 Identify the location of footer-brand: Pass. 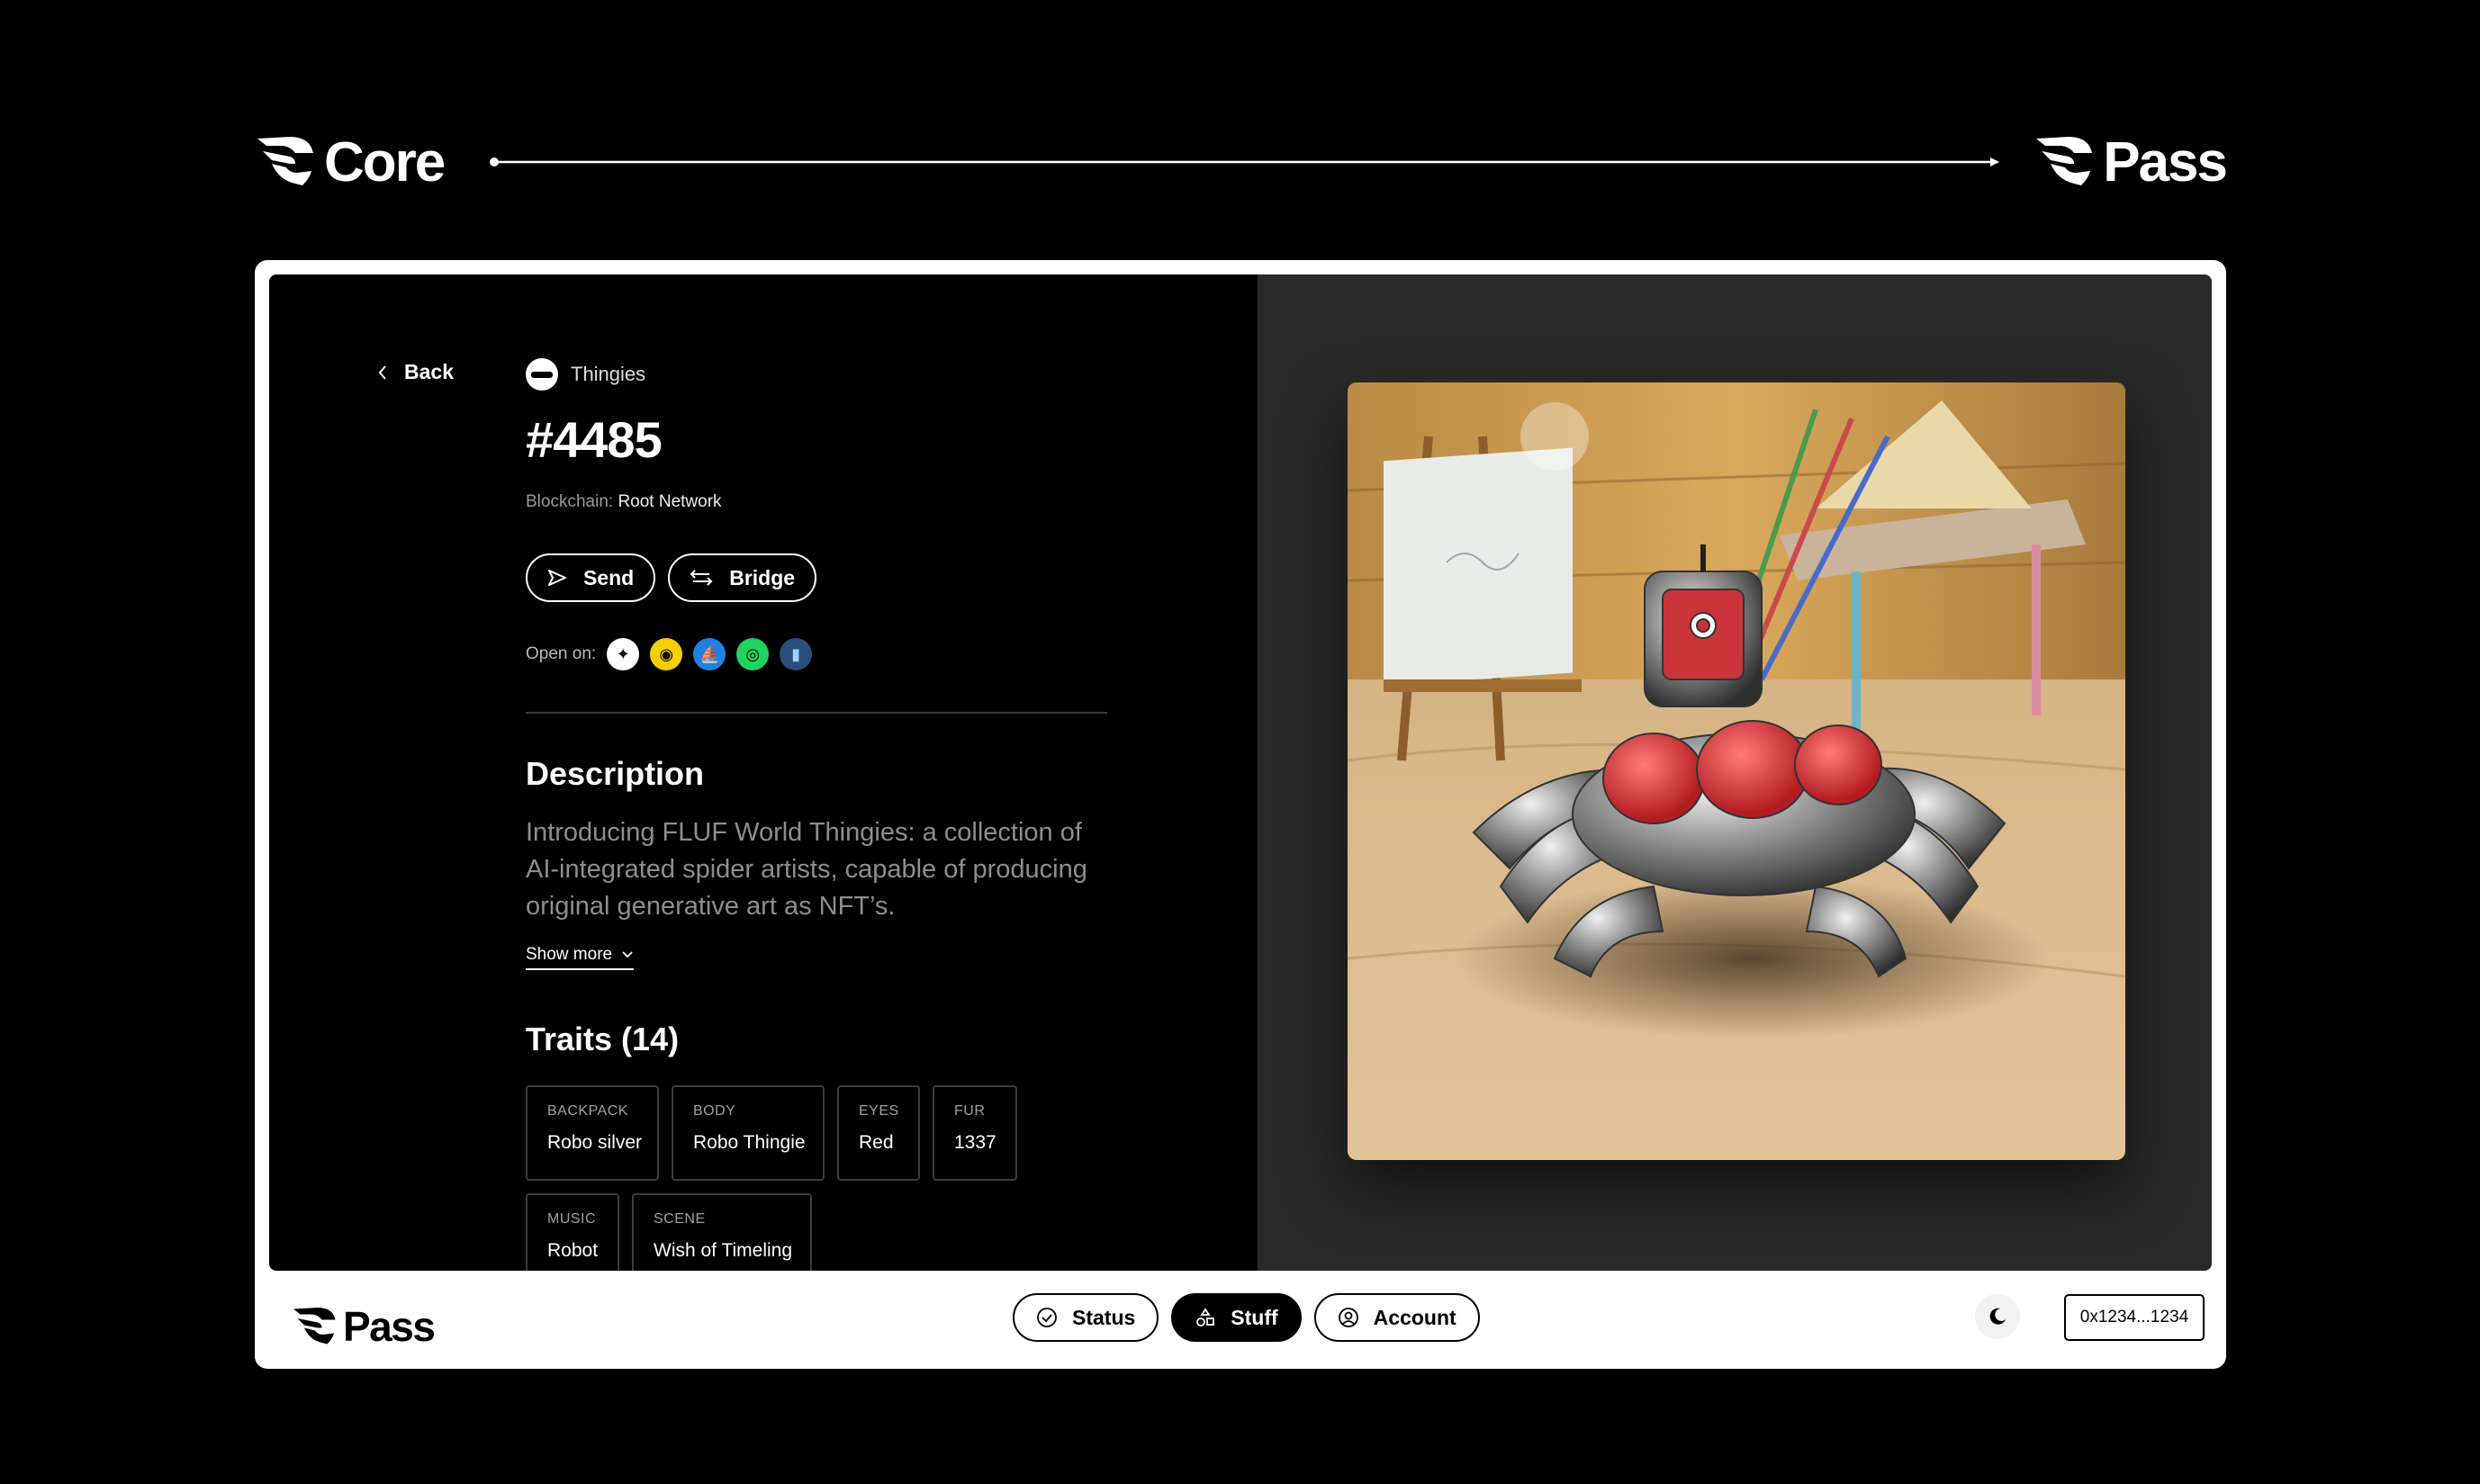
(363, 1326).